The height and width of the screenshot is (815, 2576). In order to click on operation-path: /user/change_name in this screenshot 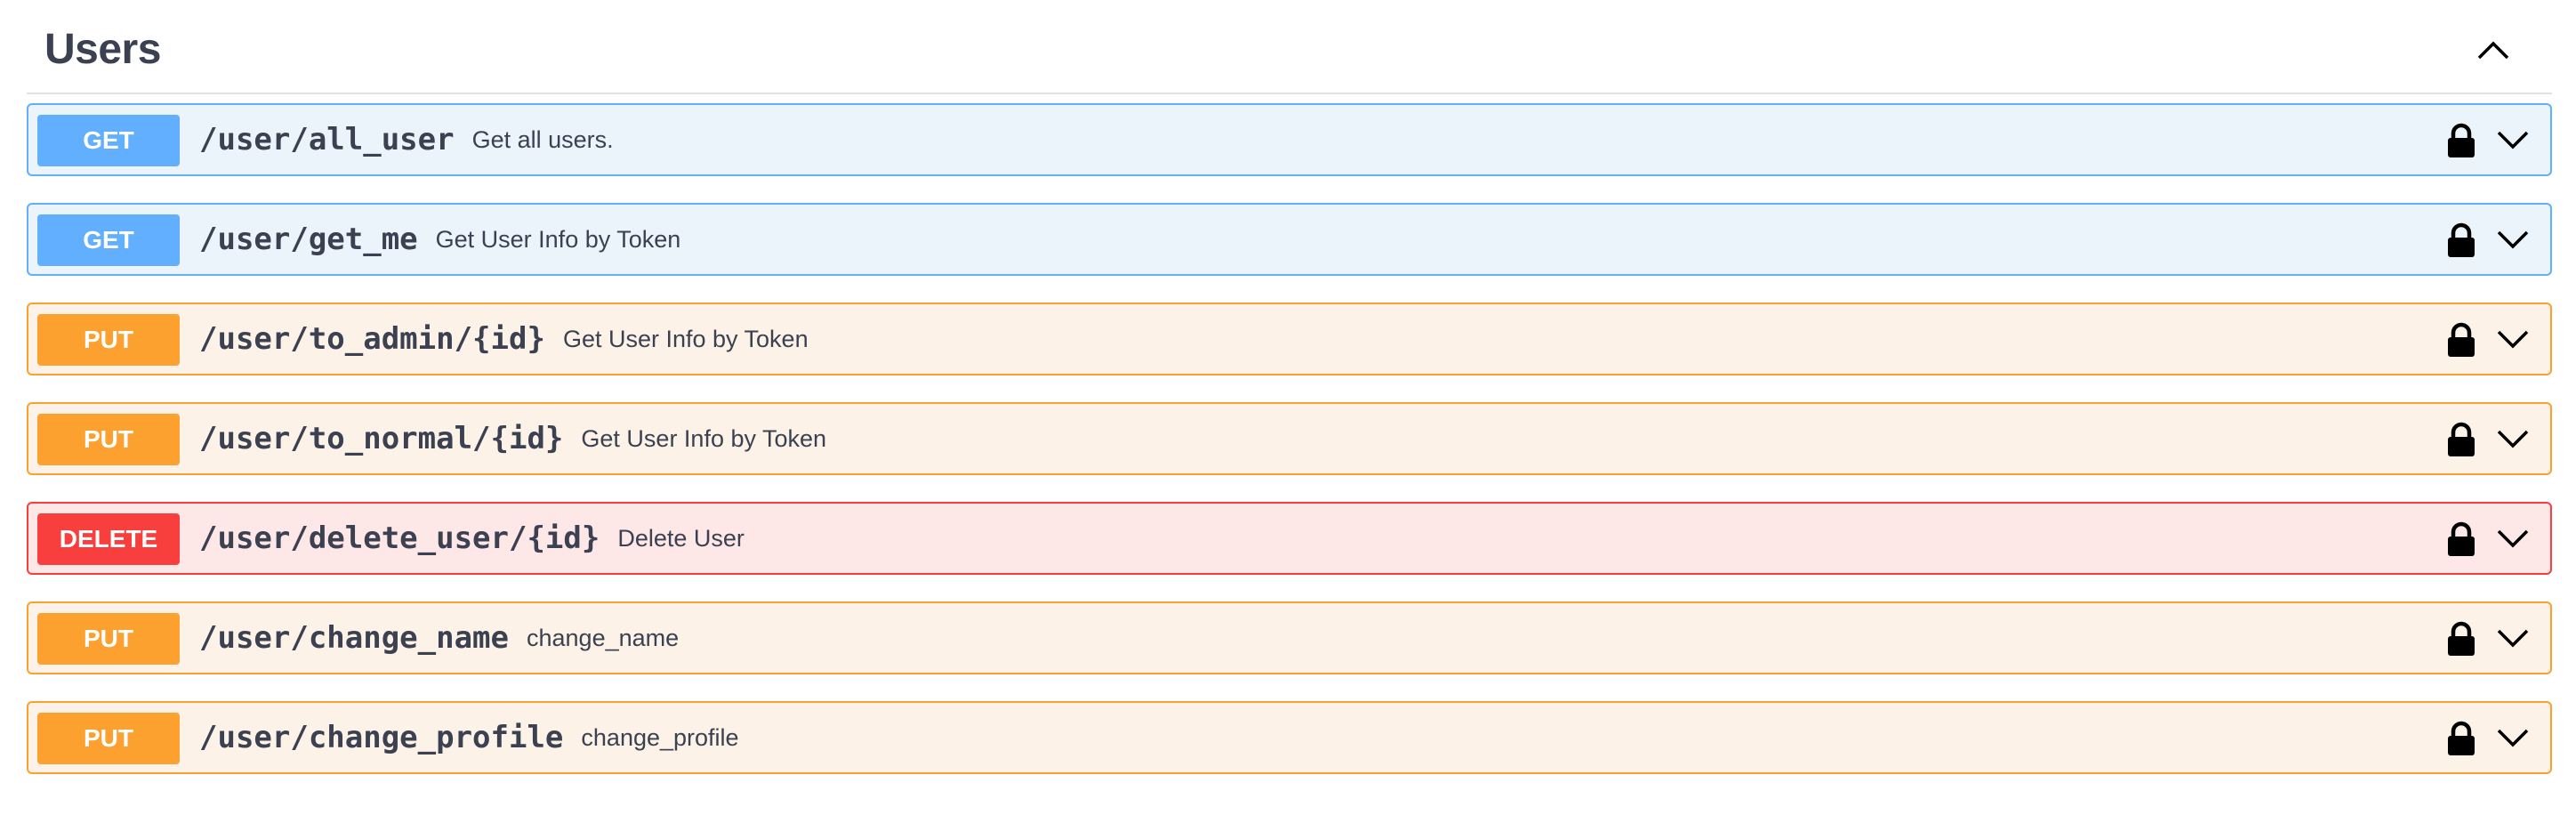, I will do `click(354, 638)`.